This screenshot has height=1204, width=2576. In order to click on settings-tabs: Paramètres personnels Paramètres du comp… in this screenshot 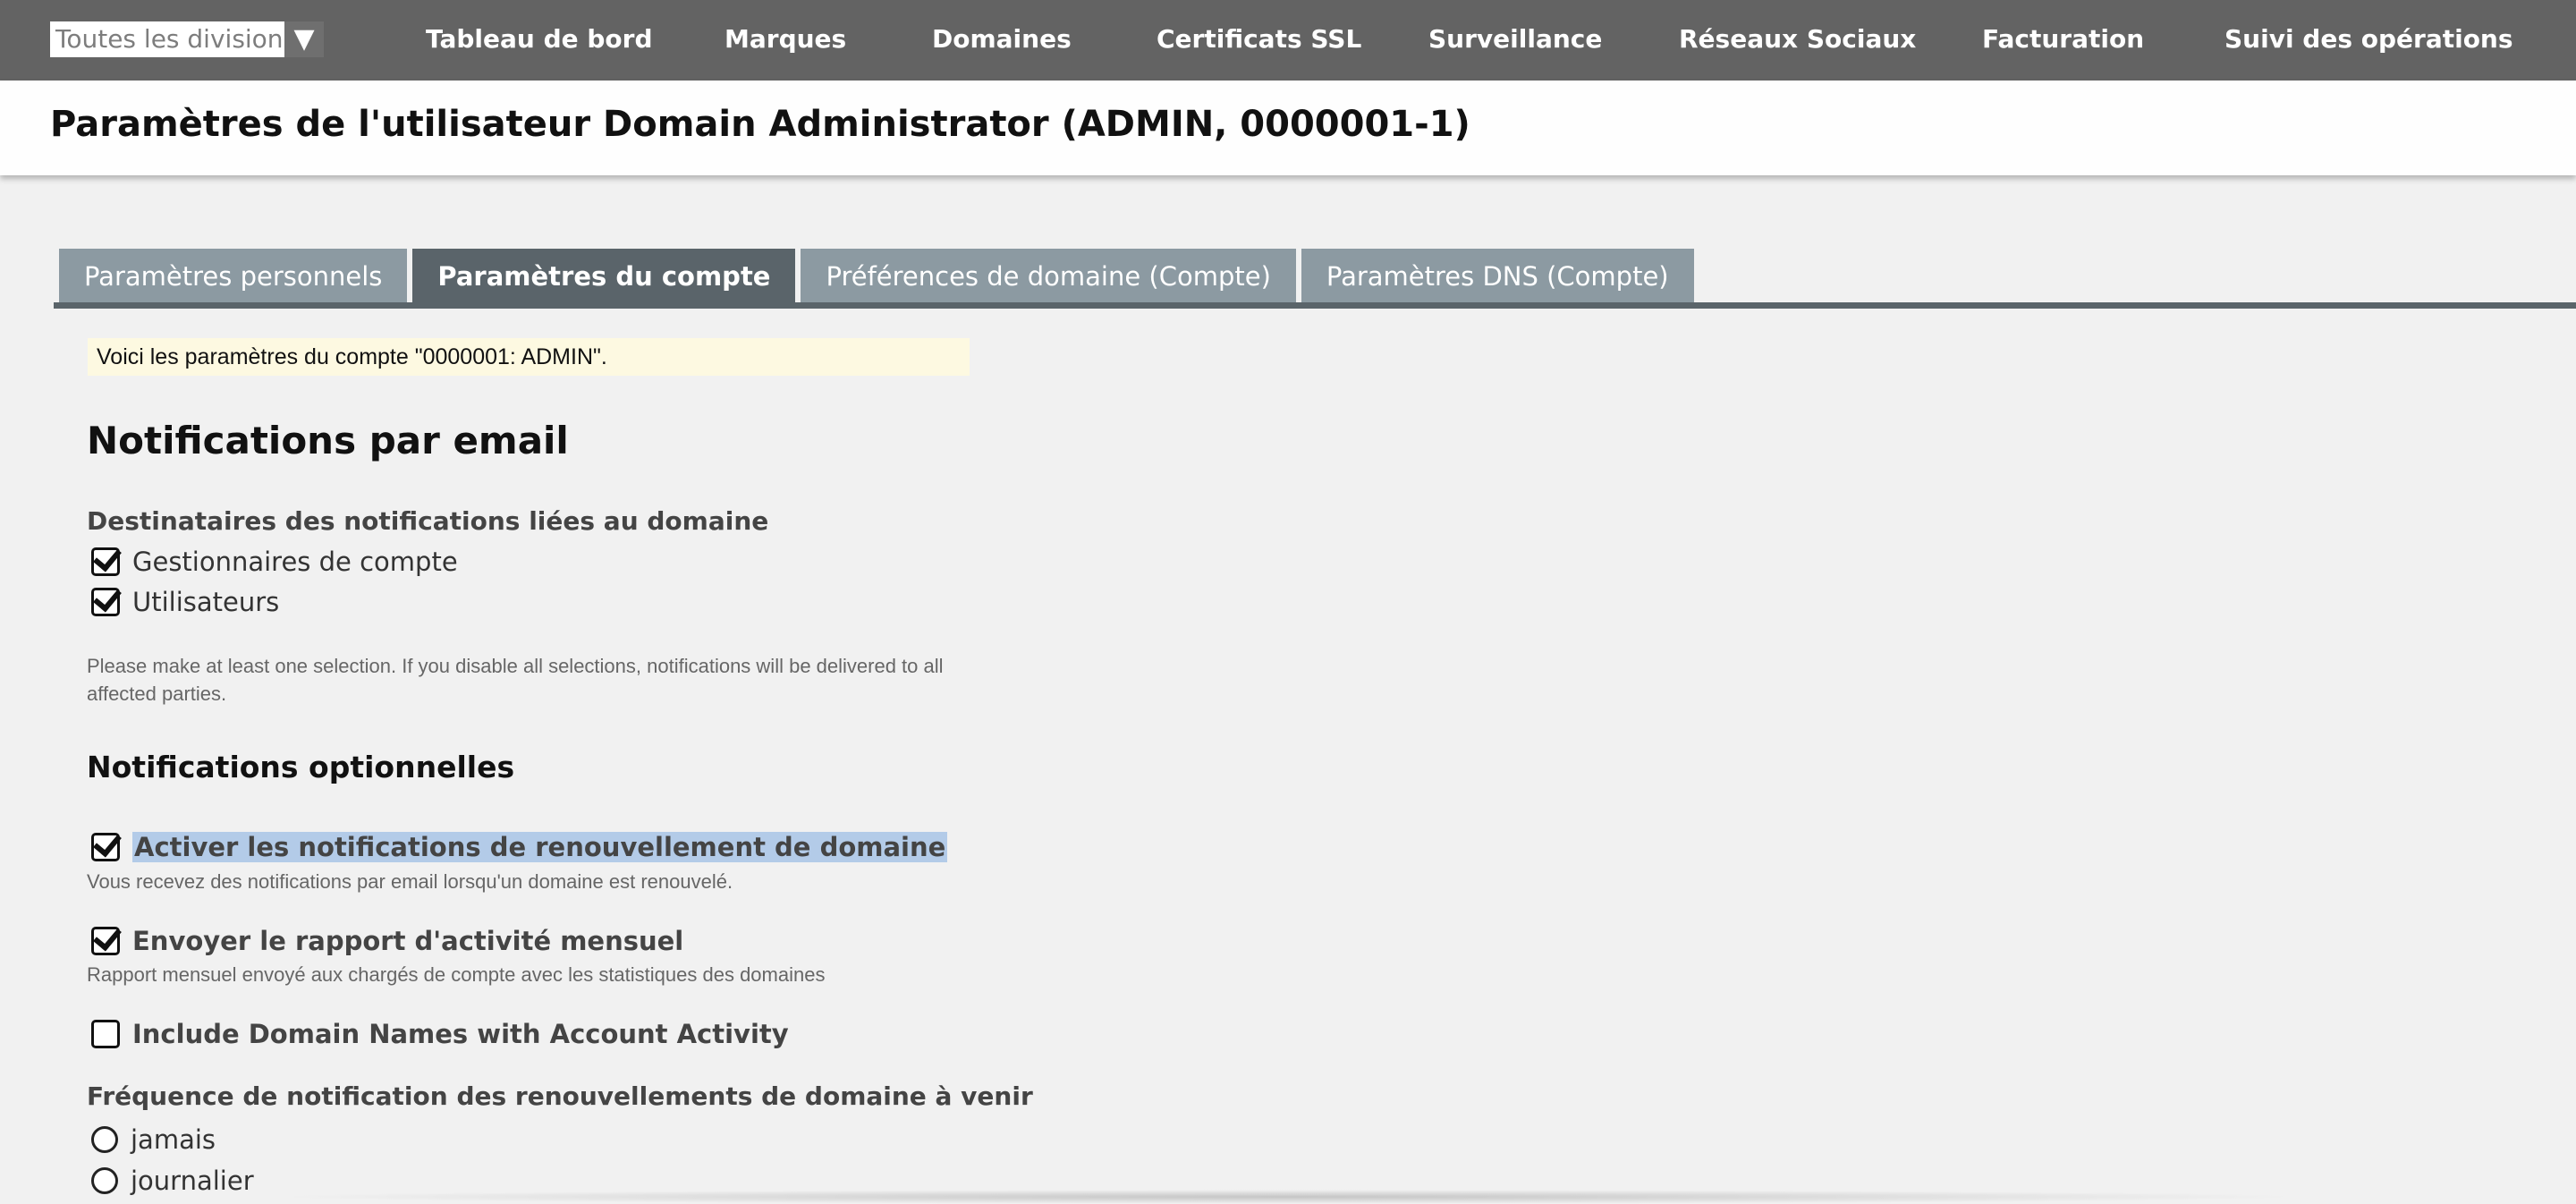, I will do `click(879, 277)`.